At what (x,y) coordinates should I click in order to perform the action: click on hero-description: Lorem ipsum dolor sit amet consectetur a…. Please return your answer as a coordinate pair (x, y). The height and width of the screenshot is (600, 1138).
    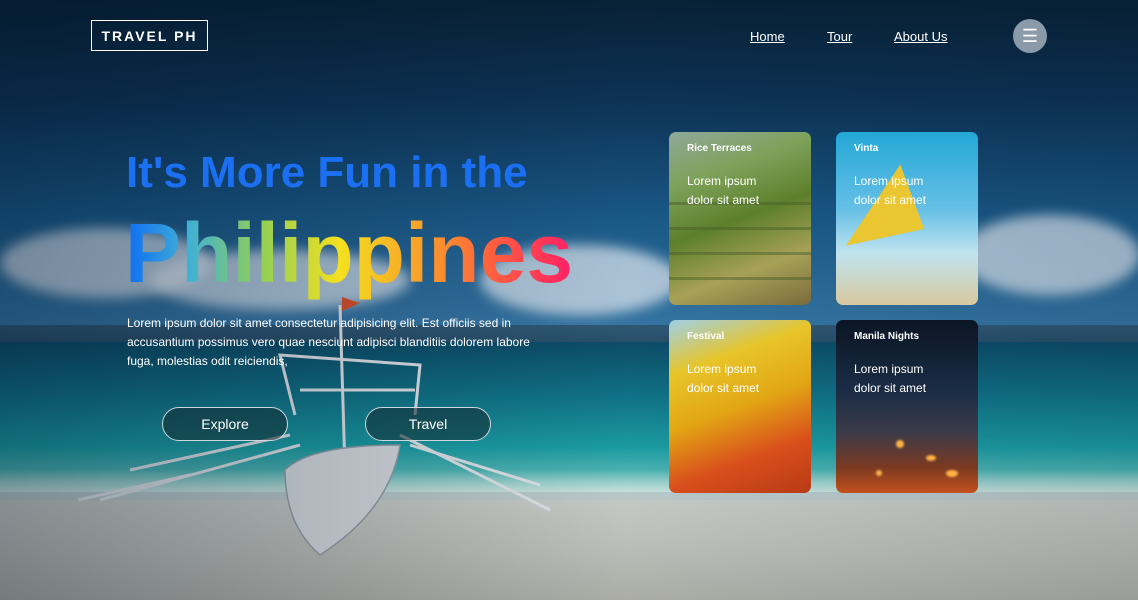
    Looking at the image, I should click on (328, 342).